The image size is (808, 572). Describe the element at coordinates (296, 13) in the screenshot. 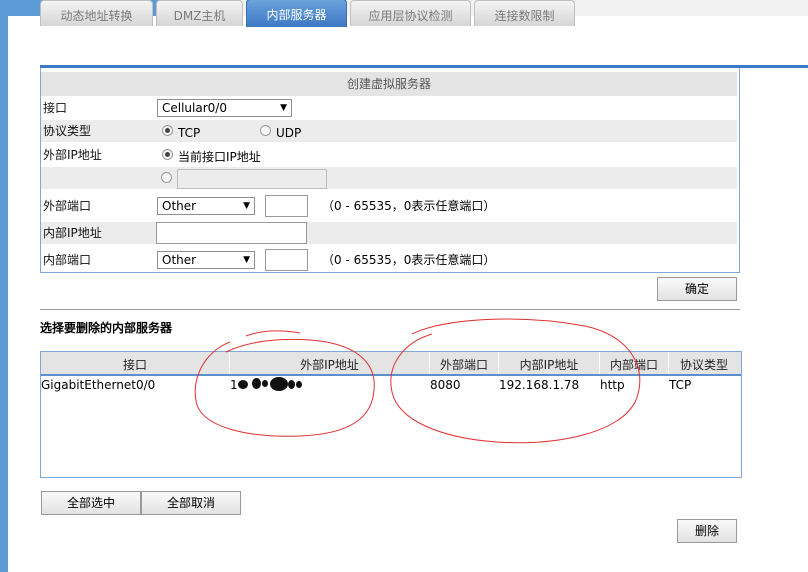

I see `tab-internal-server: 内部服务器` at that location.